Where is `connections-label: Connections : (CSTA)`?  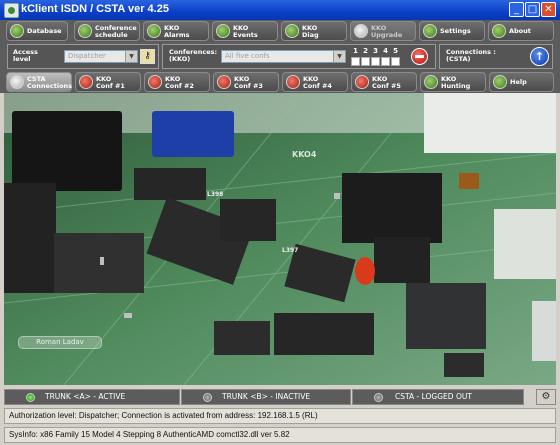
connections-label: Connections : (CSTA) is located at coordinates (471, 55).